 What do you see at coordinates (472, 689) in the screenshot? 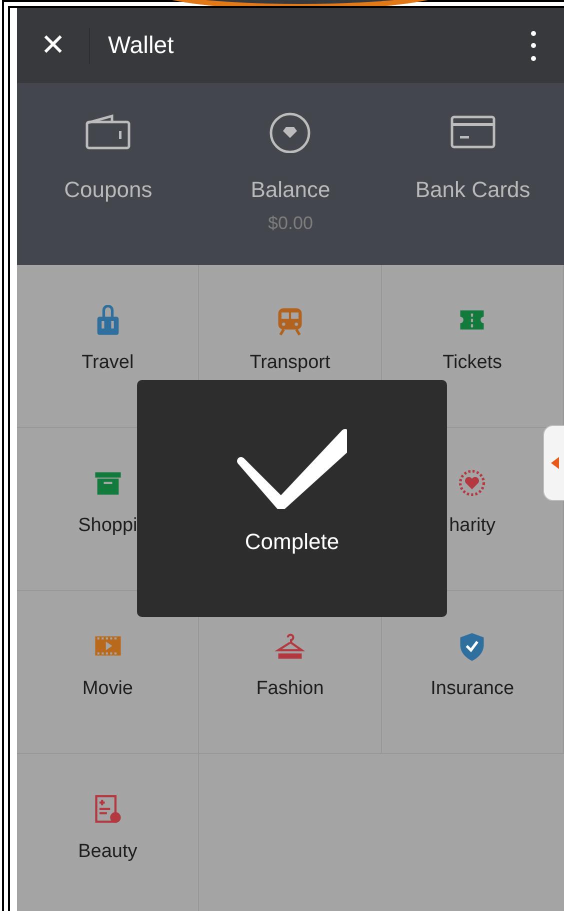
I see `service-label: Insurance` at bounding box center [472, 689].